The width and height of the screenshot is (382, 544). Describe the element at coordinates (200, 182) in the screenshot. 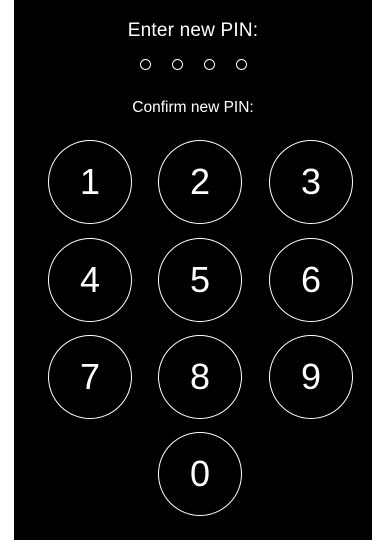

I see `key-2-button: 2` at that location.